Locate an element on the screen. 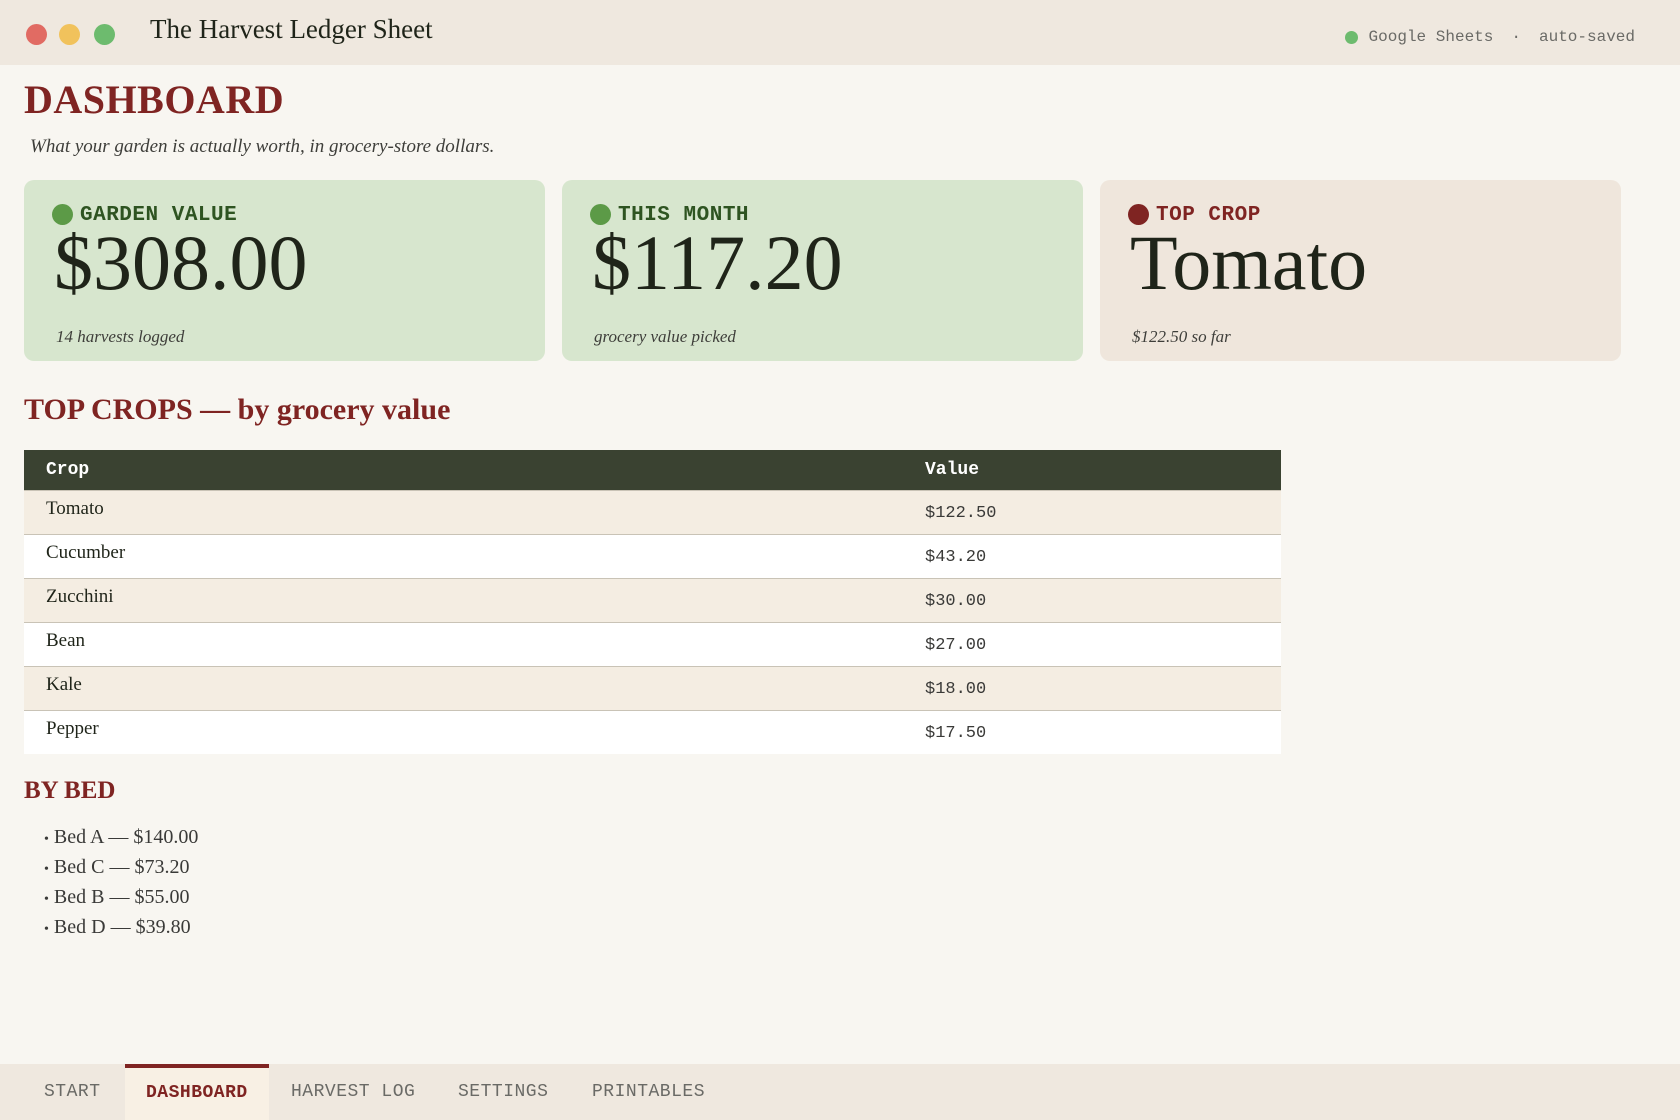 The width and height of the screenshot is (1680, 1120). value-cell: $122.50 is located at coordinates (1092, 511).